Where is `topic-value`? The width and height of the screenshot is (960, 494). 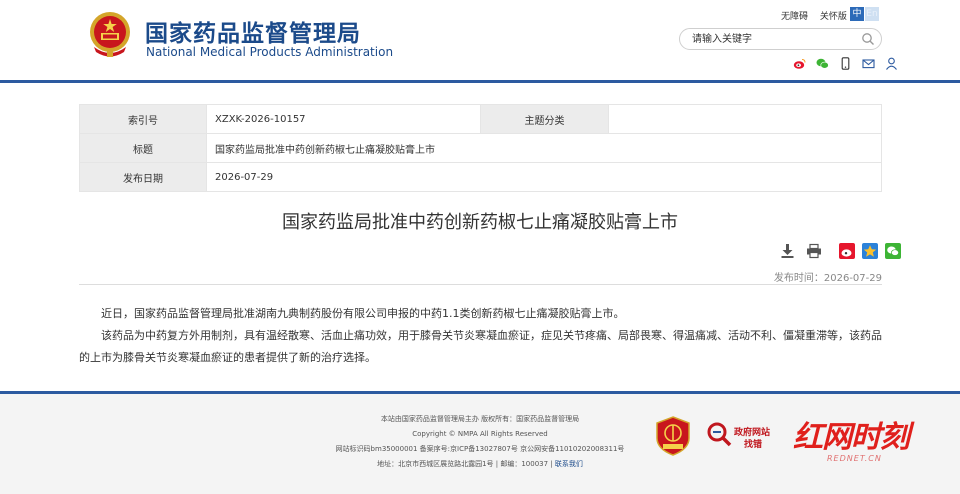
topic-value is located at coordinates (745, 119).